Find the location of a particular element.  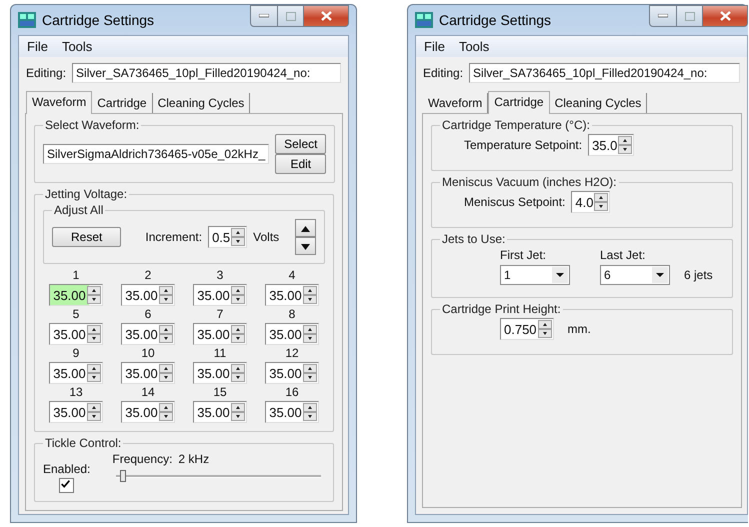

tab: Cartridge is located at coordinates (519, 102).